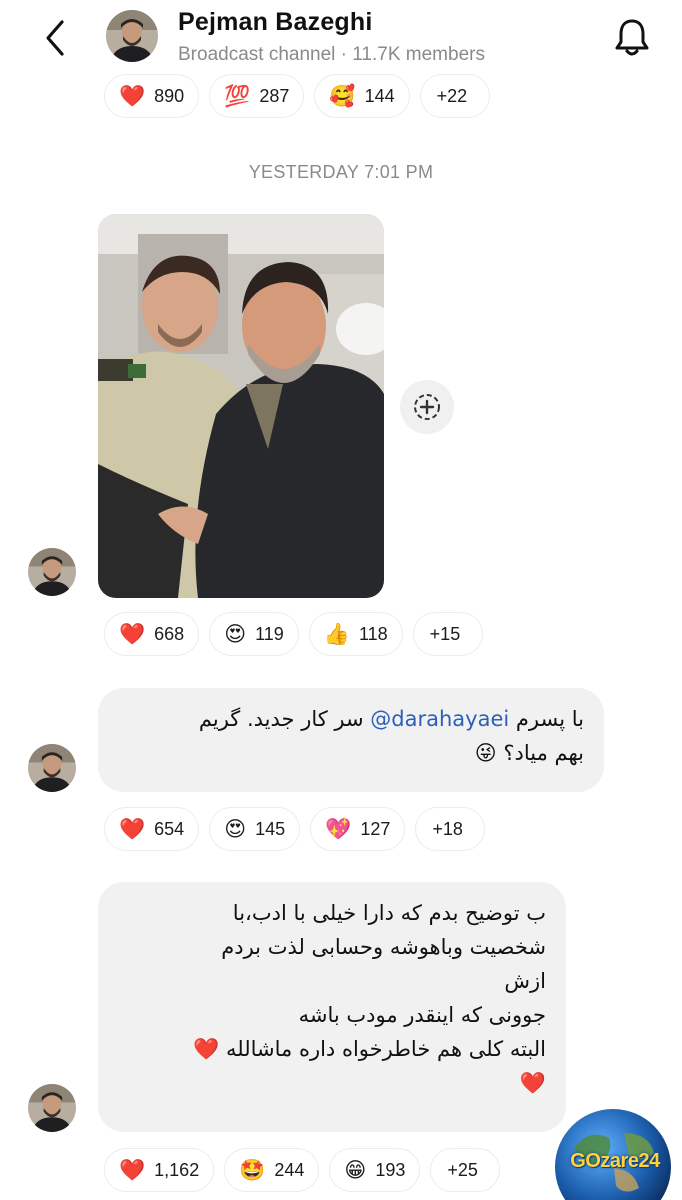  I want to click on reaction-count: 119, so click(269, 633).